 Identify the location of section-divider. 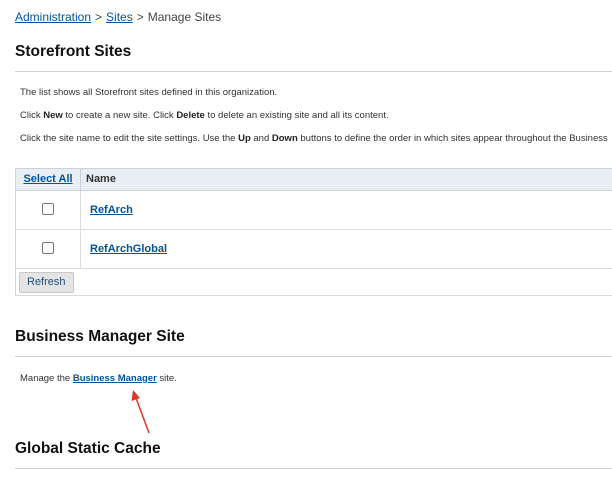
(313, 468).